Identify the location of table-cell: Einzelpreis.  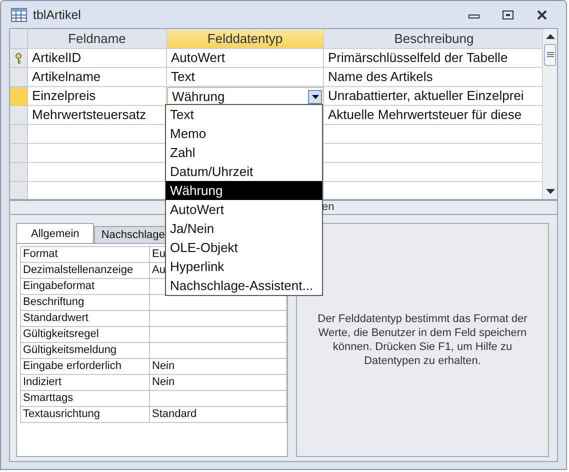
(97, 96).